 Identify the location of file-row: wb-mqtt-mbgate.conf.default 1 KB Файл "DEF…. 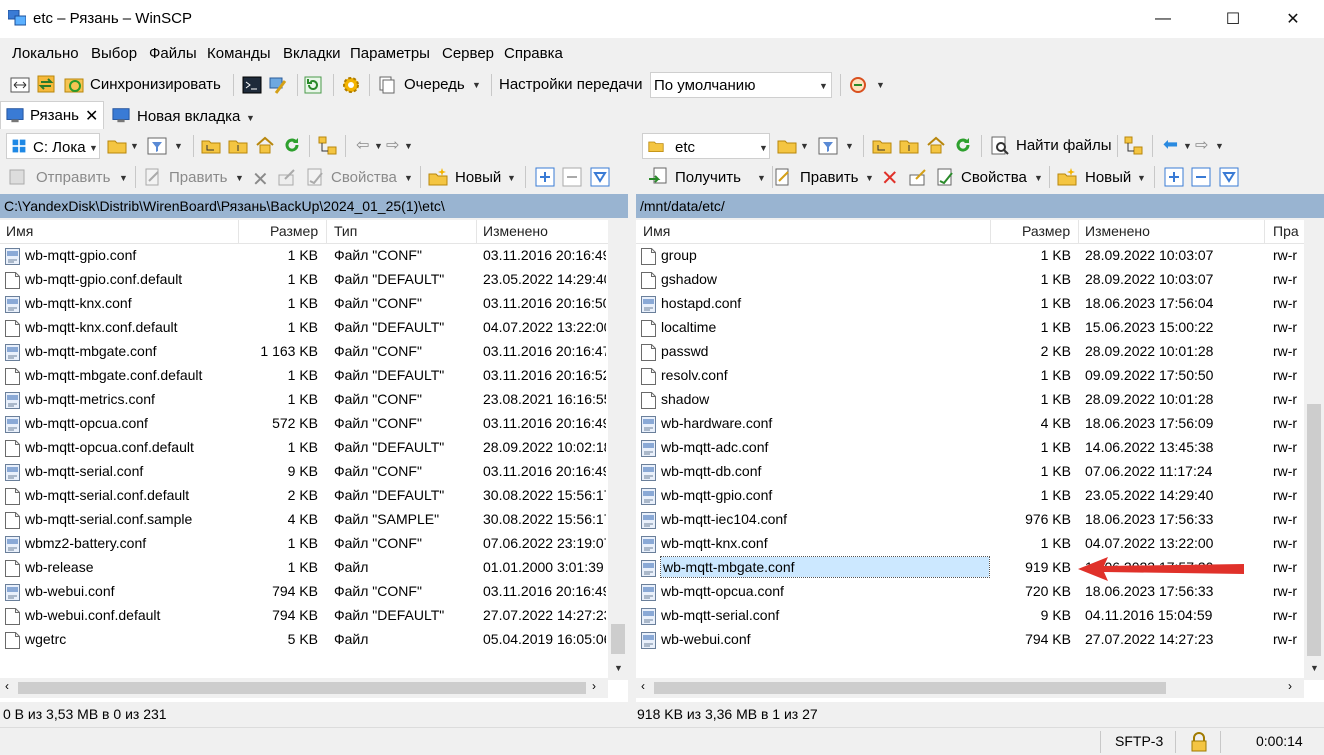
(314, 376).